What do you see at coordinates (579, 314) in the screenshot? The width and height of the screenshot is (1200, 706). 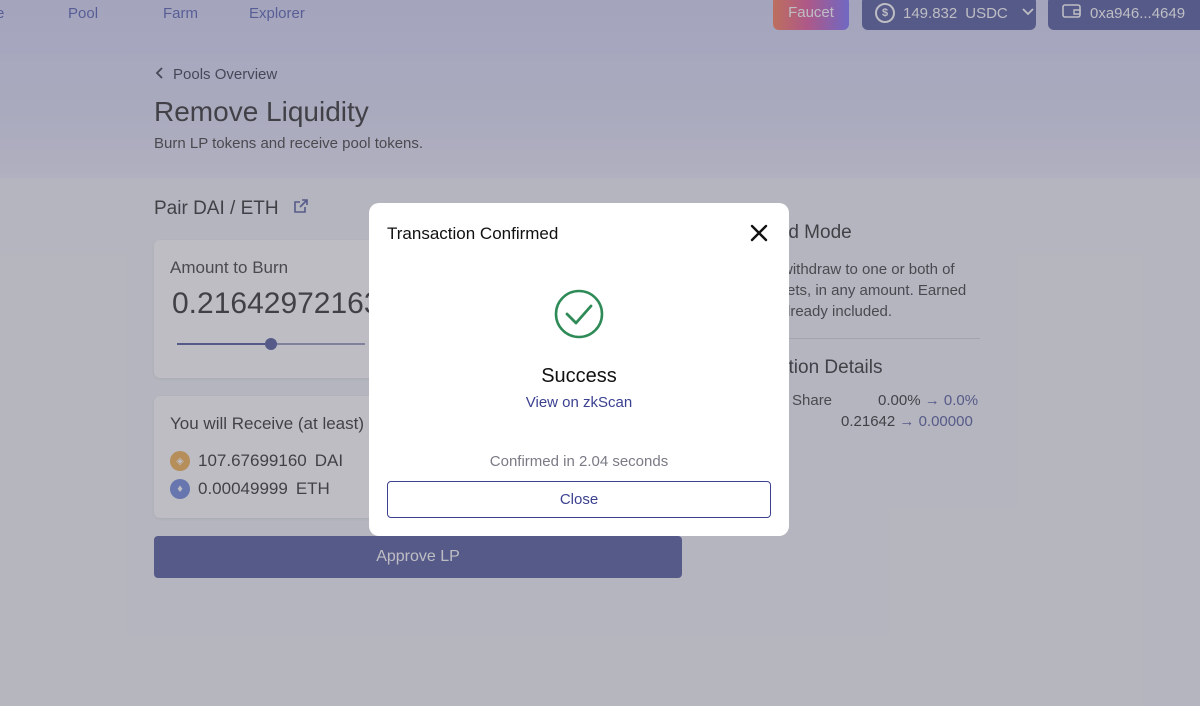 I see `success-check-icon` at bounding box center [579, 314].